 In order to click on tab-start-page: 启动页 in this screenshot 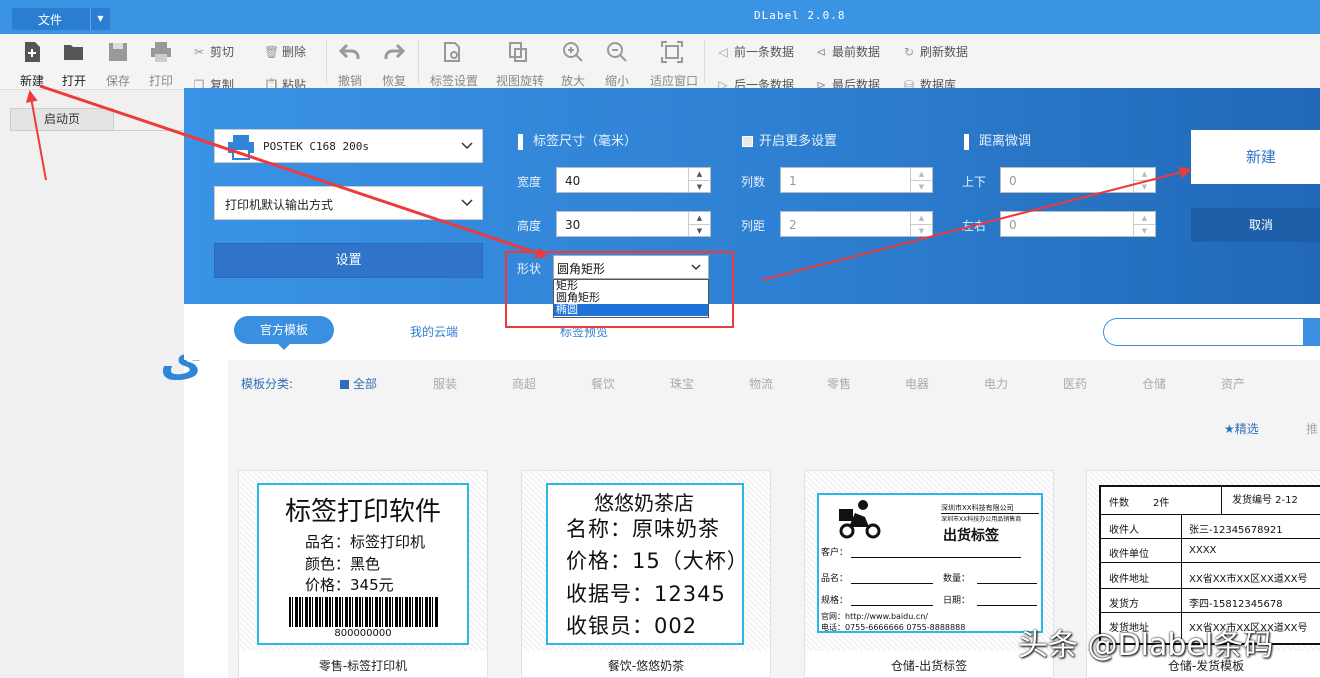, I will do `click(62, 119)`.